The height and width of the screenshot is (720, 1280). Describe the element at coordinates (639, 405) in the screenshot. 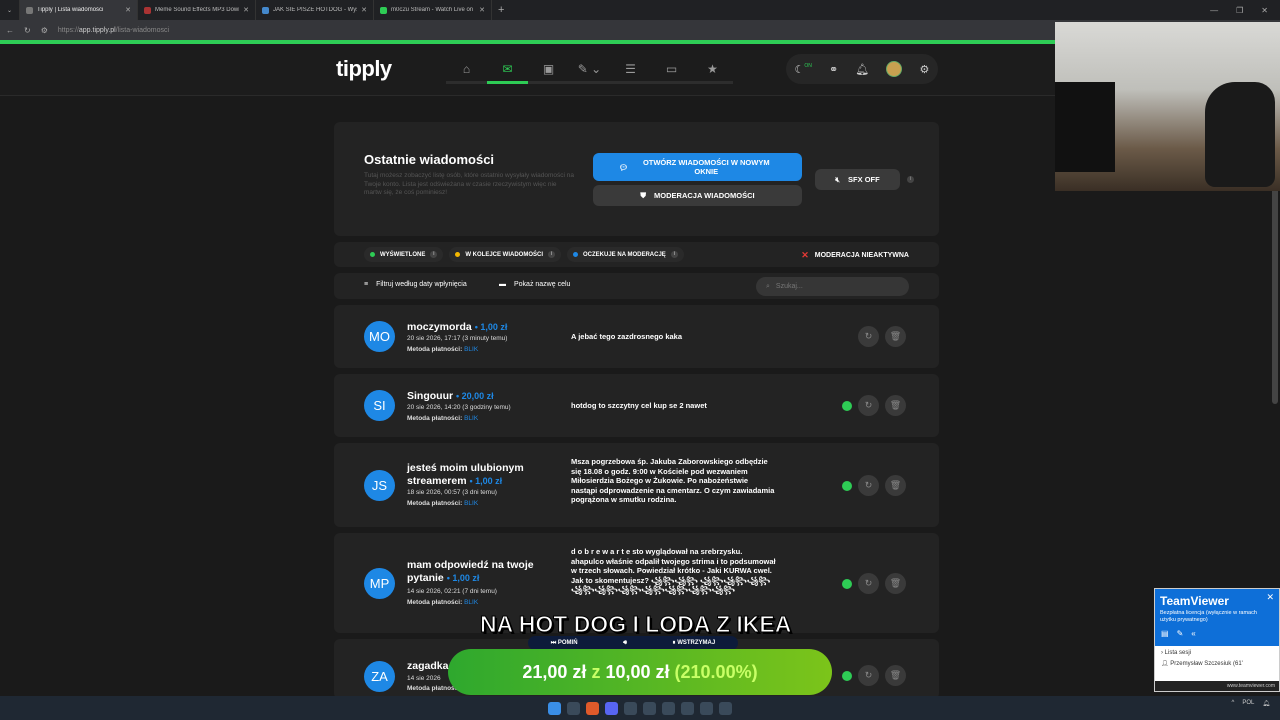

I see `message-text: hotdog to szczytny cel kup se 2 nawet` at that location.